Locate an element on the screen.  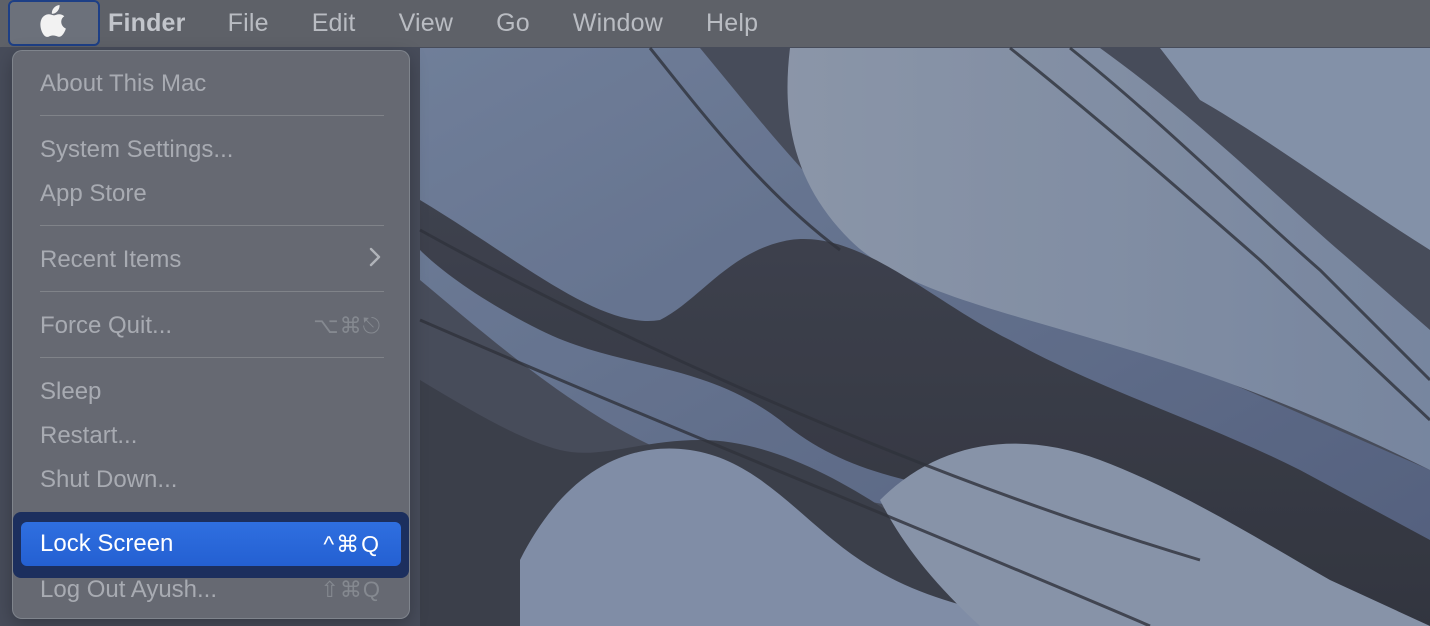
menu-item-about-this-mac: About This Mac is located at coordinates (211, 84).